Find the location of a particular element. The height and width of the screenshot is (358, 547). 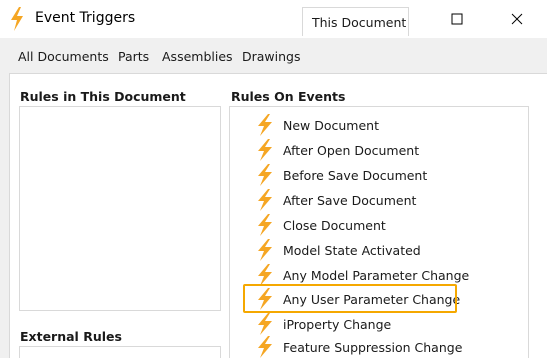

tab-parts: Parts is located at coordinates (133, 61).